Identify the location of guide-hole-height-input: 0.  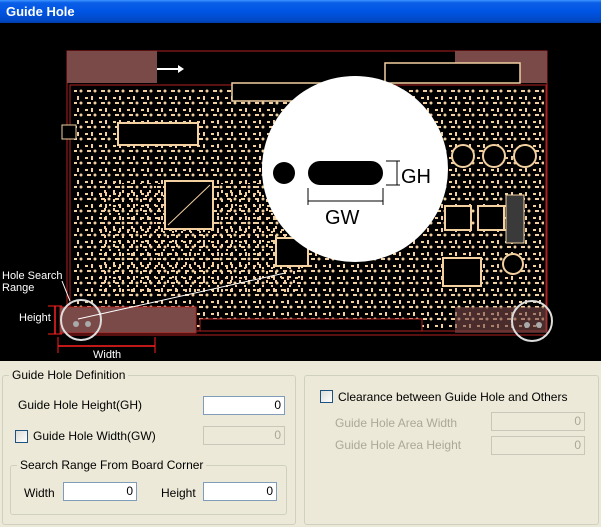
(244, 405).